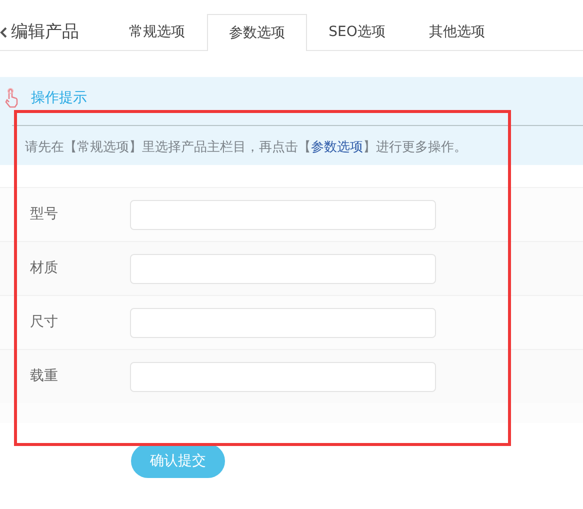  What do you see at coordinates (59, 98) in the screenshot?
I see `tip-title: 操作提示` at bounding box center [59, 98].